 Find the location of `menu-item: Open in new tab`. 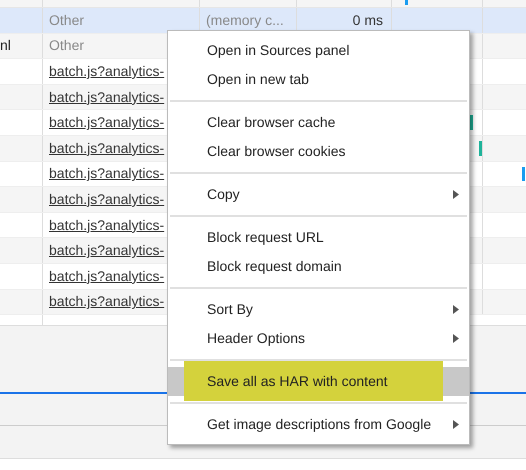

menu-item: Open in new tab is located at coordinates (318, 79).